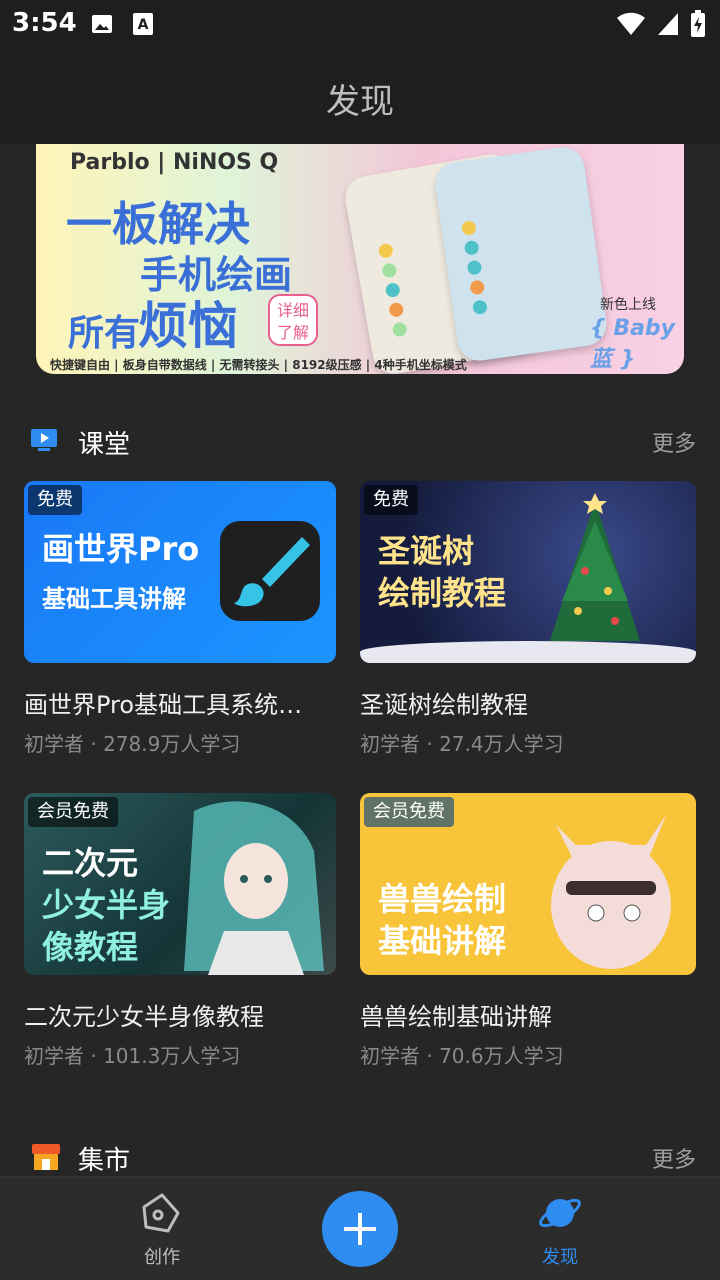 Image resolution: width=720 pixels, height=1280 pixels. Describe the element at coordinates (560, 1230) in the screenshot. I see `nav-discover: 发现` at that location.